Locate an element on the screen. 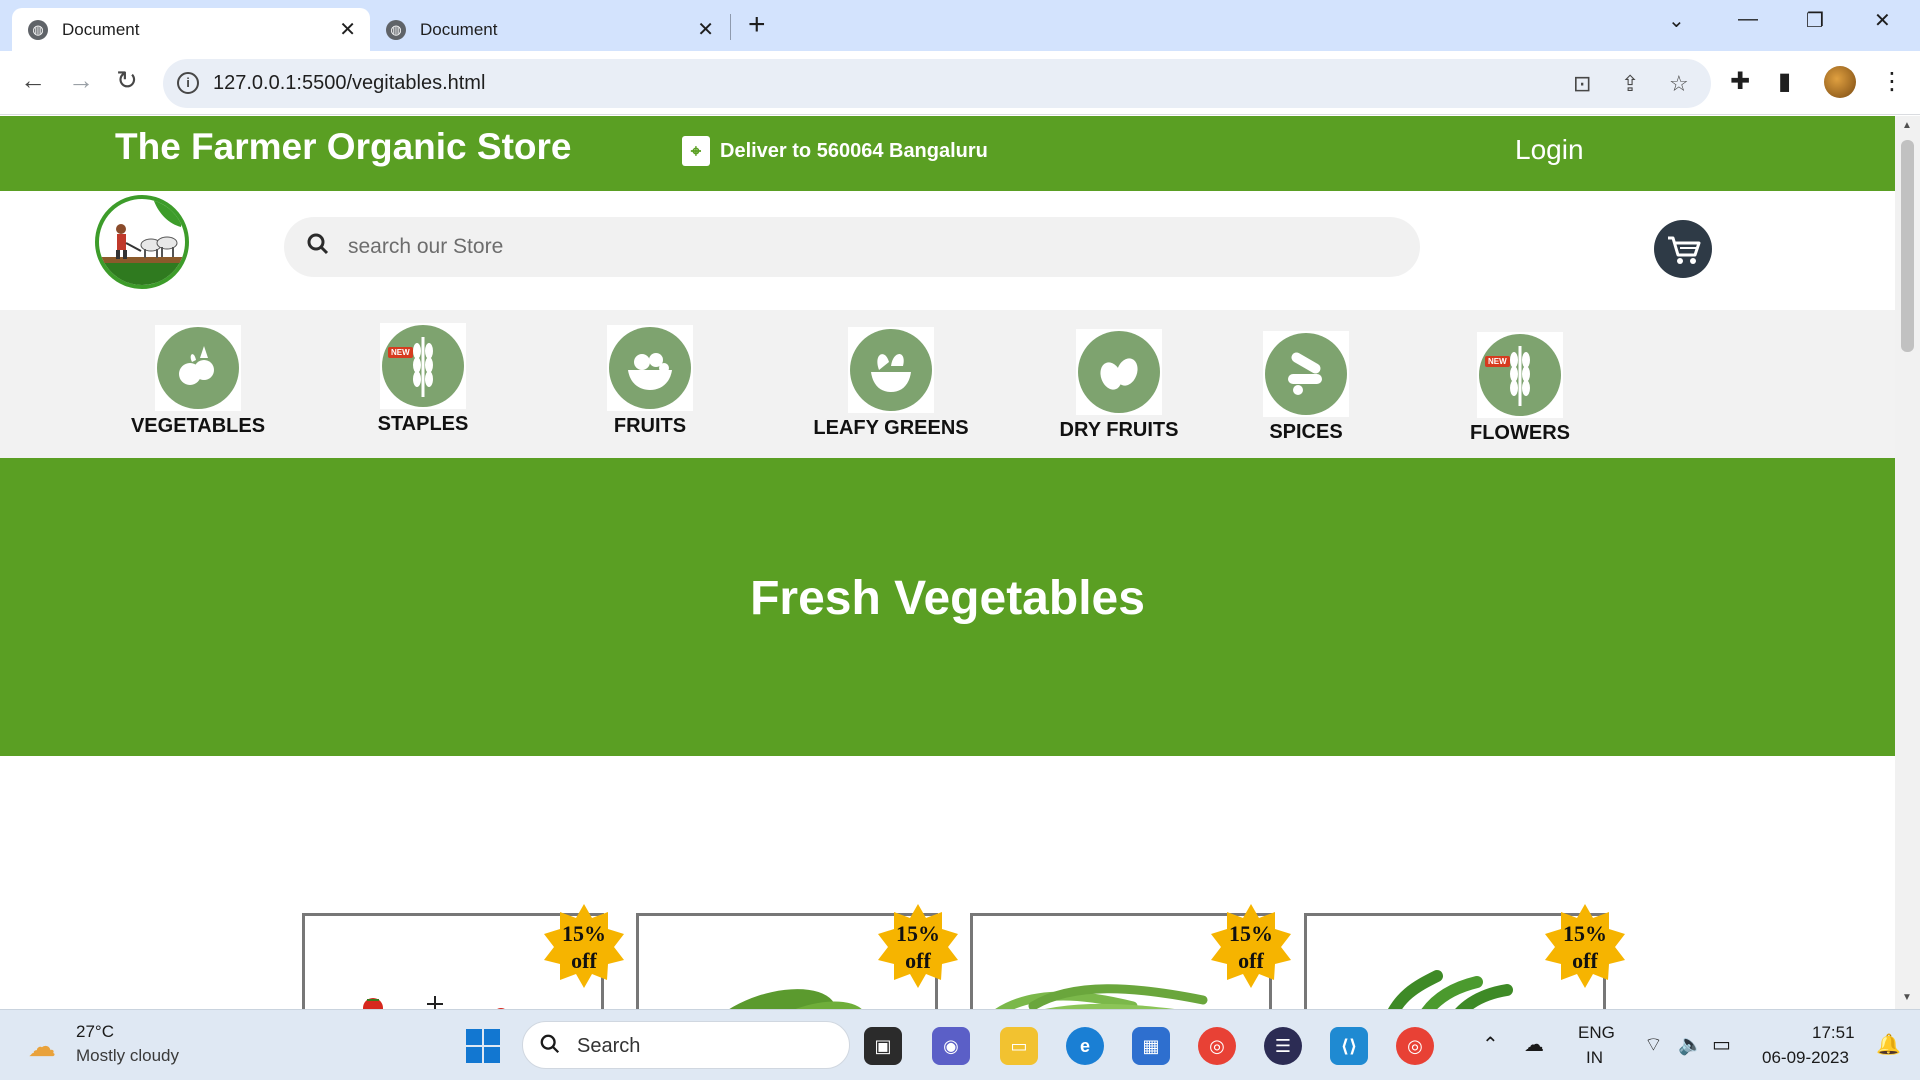 The image size is (1920, 1080). edge-icon: e is located at coordinates (1085, 1046).